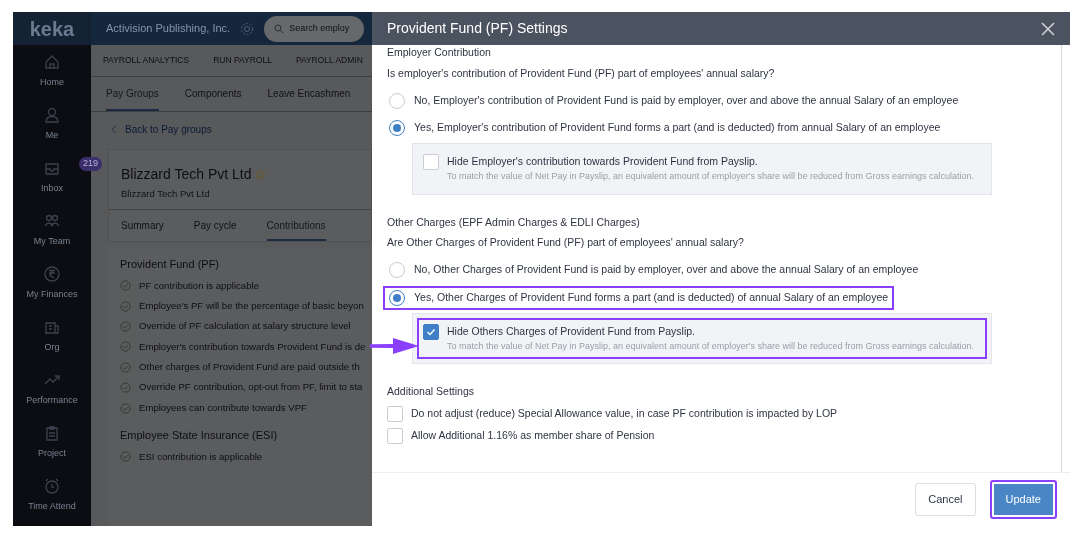 This screenshot has height=542, width=1092. I want to click on star-icon, so click(261, 174).